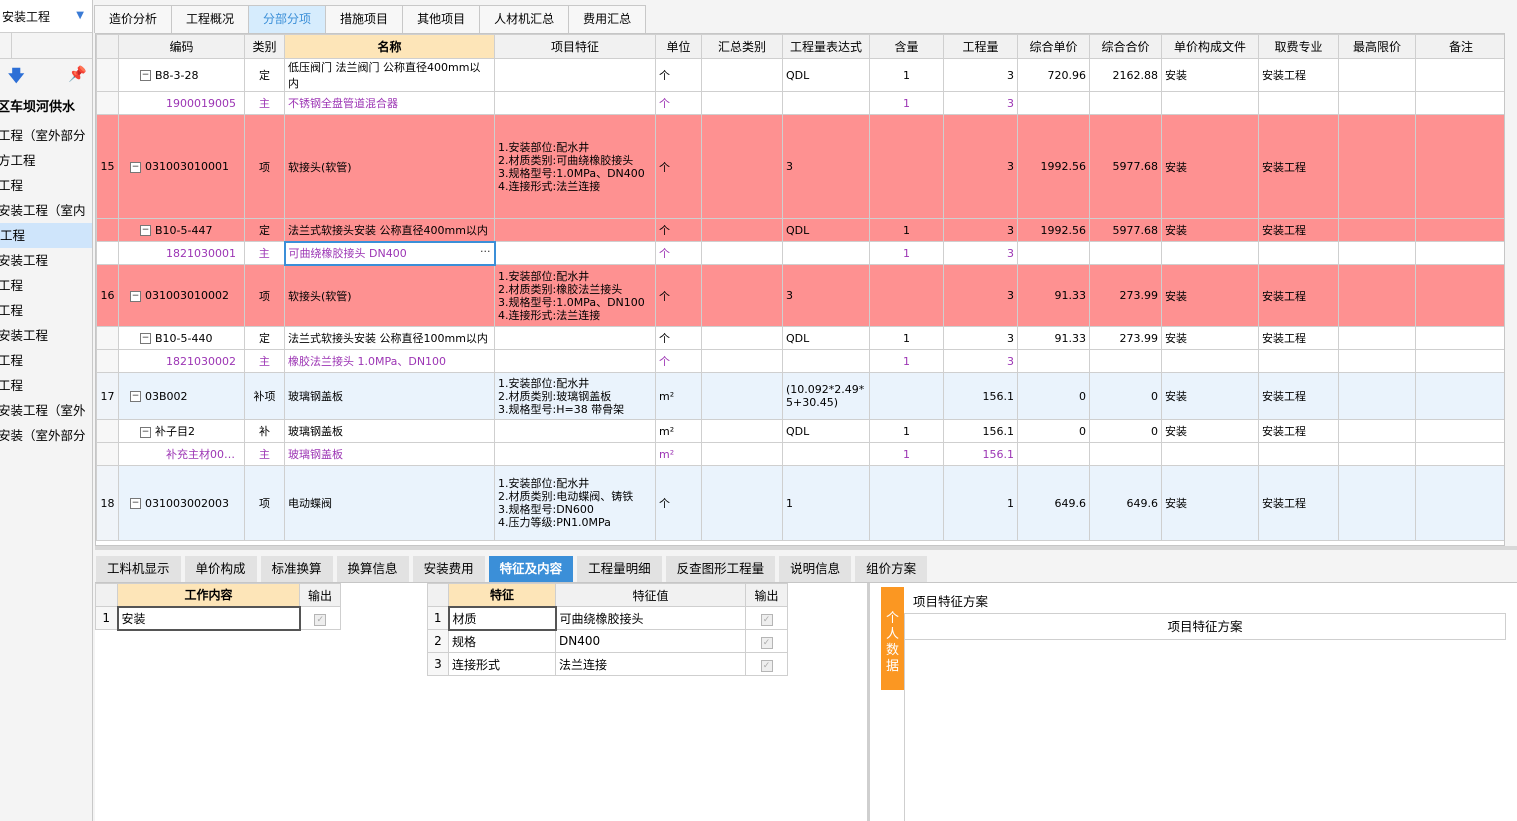  I want to click on cell-name: 橡胶法兰接头 1.0MPa、DN100, so click(389, 361).